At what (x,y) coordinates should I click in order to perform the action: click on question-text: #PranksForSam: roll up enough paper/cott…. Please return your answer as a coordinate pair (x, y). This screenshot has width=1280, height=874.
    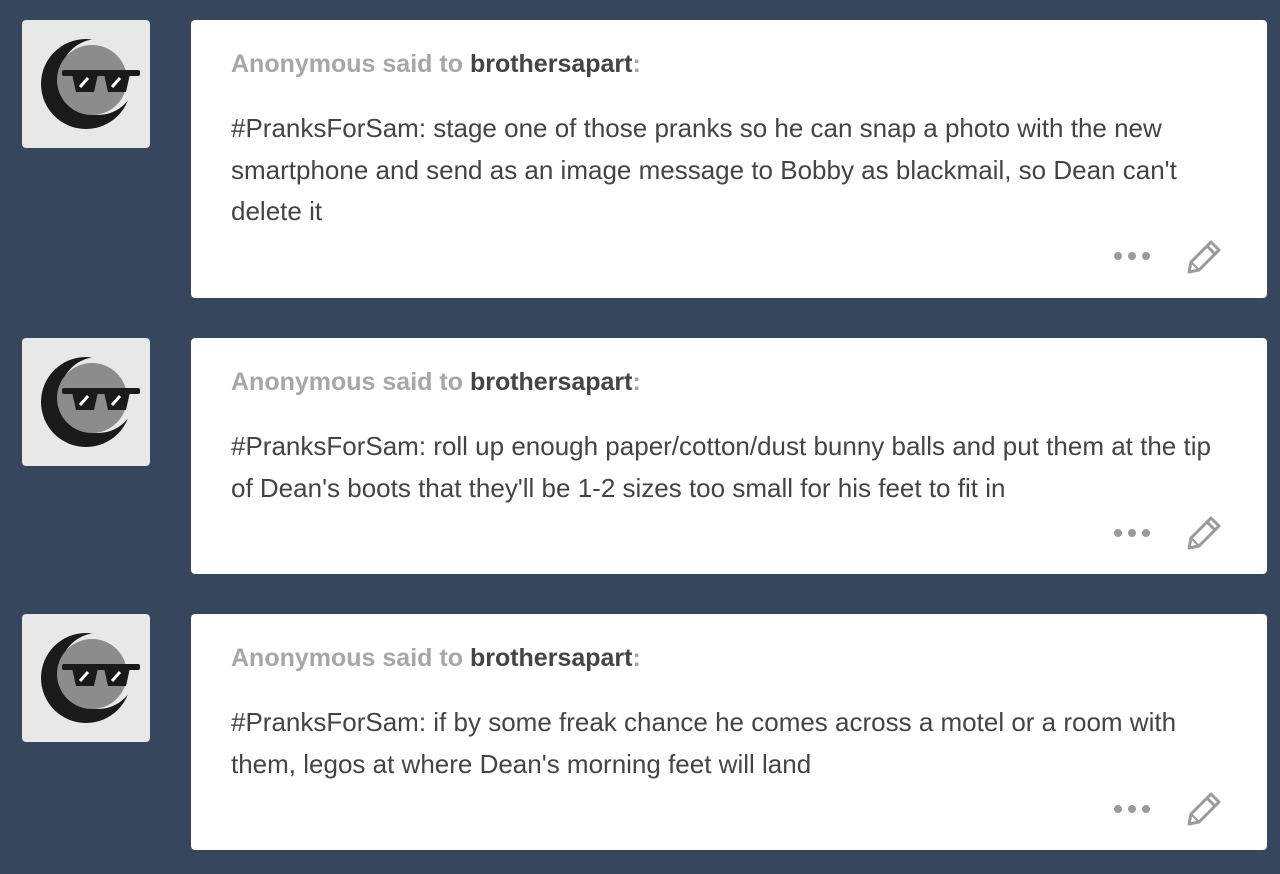
    Looking at the image, I should click on (721, 467).